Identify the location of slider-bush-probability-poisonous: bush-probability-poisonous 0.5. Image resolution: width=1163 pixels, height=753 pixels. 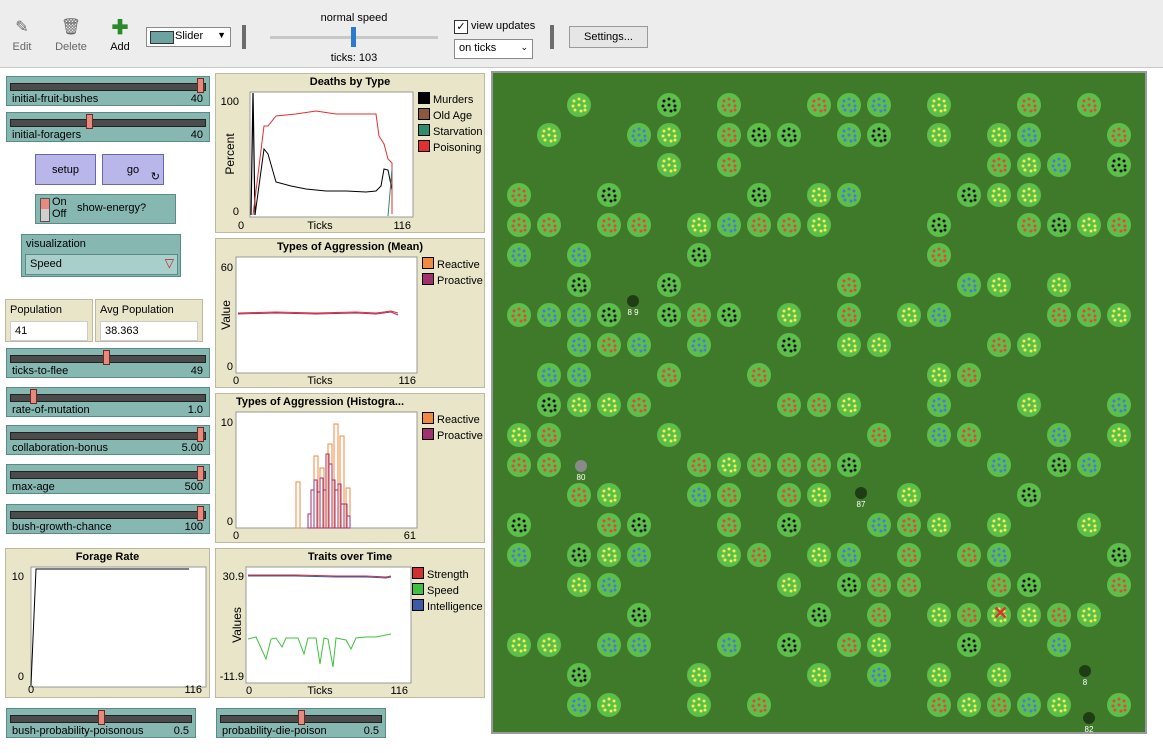
(101, 723).